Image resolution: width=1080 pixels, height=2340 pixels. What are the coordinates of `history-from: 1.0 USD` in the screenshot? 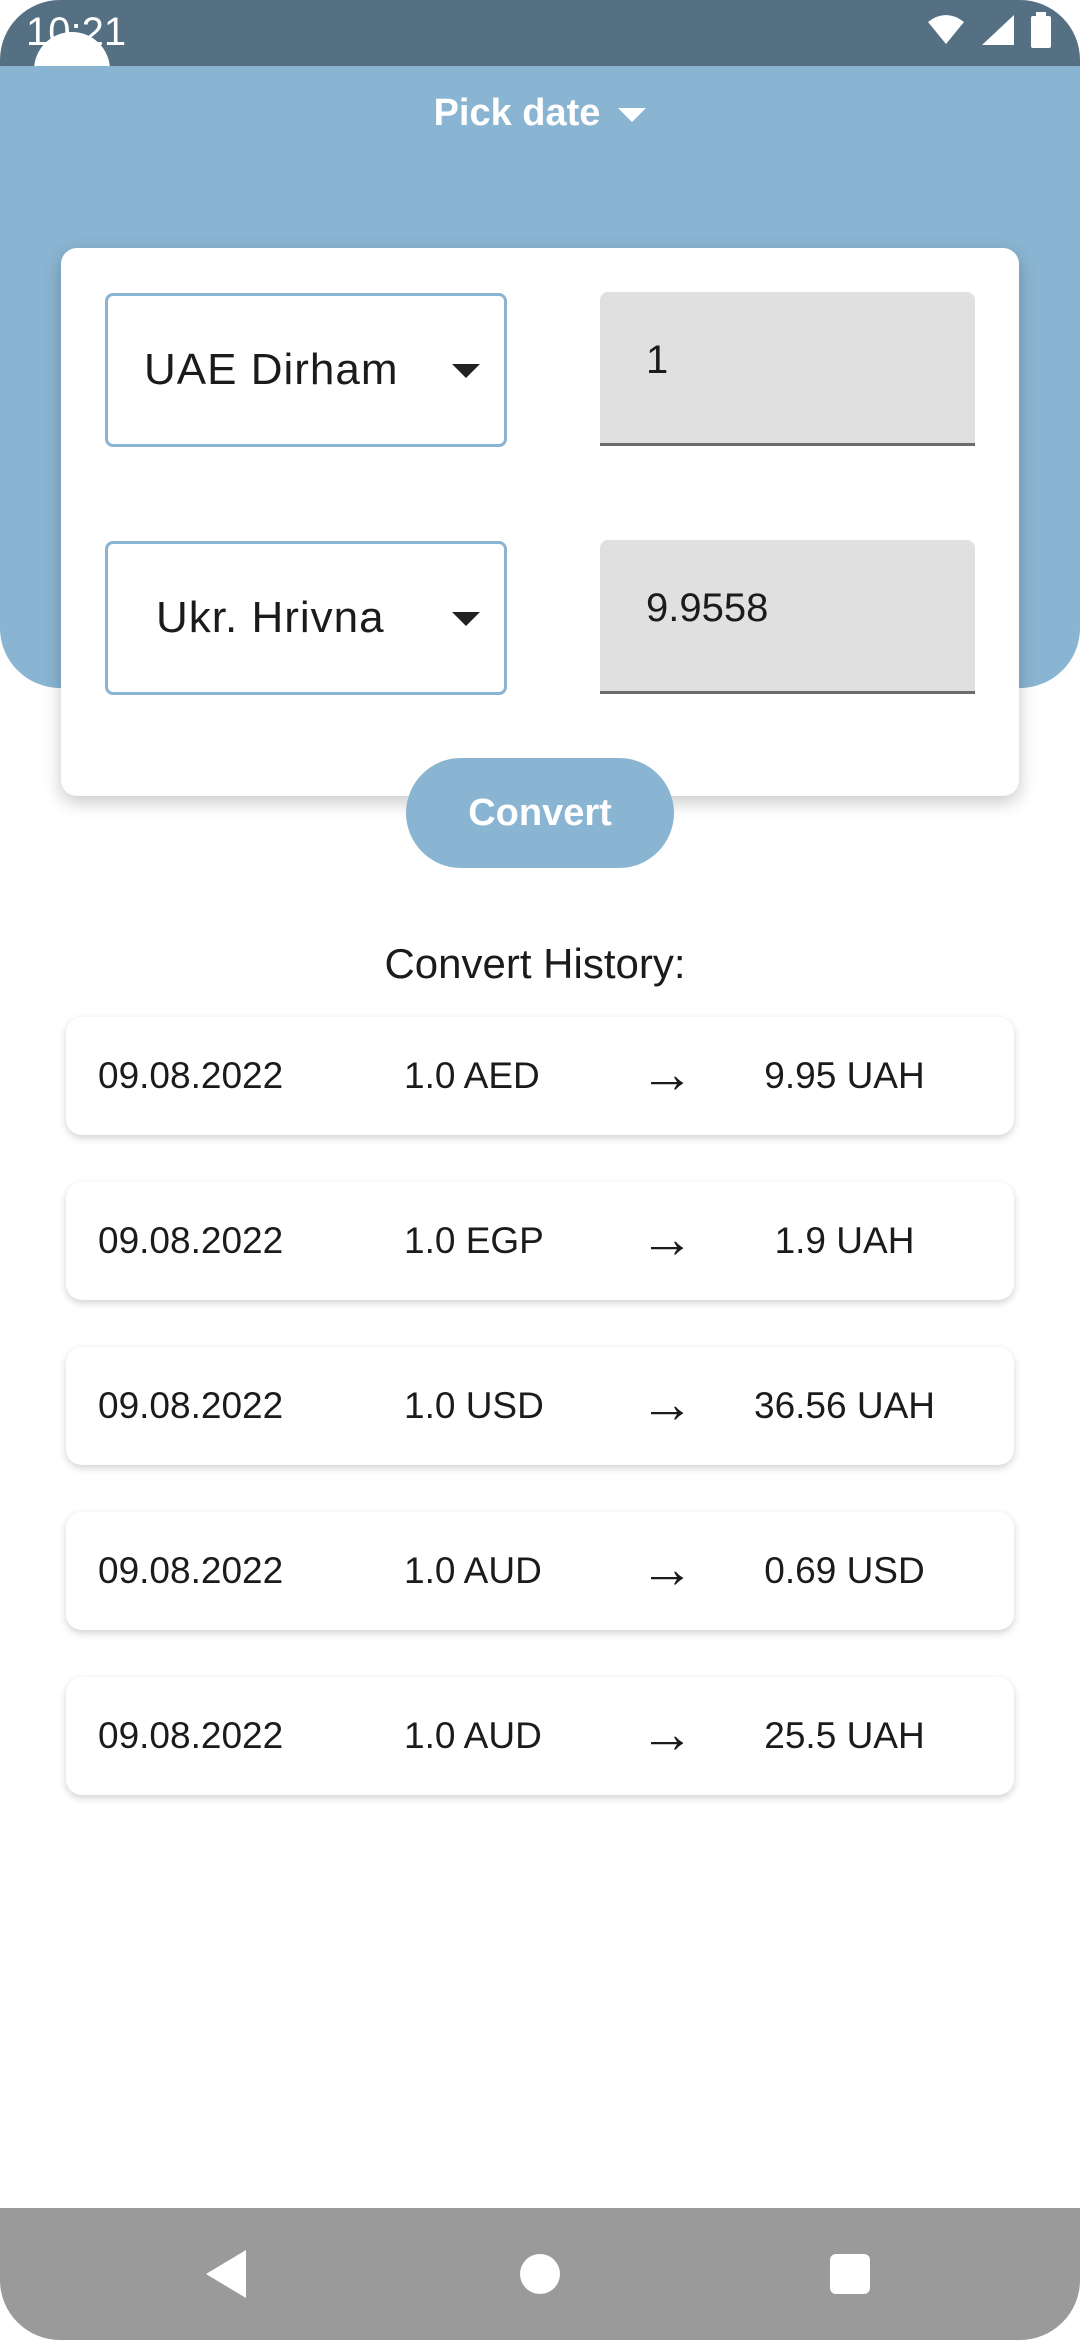 It's located at (474, 1405).